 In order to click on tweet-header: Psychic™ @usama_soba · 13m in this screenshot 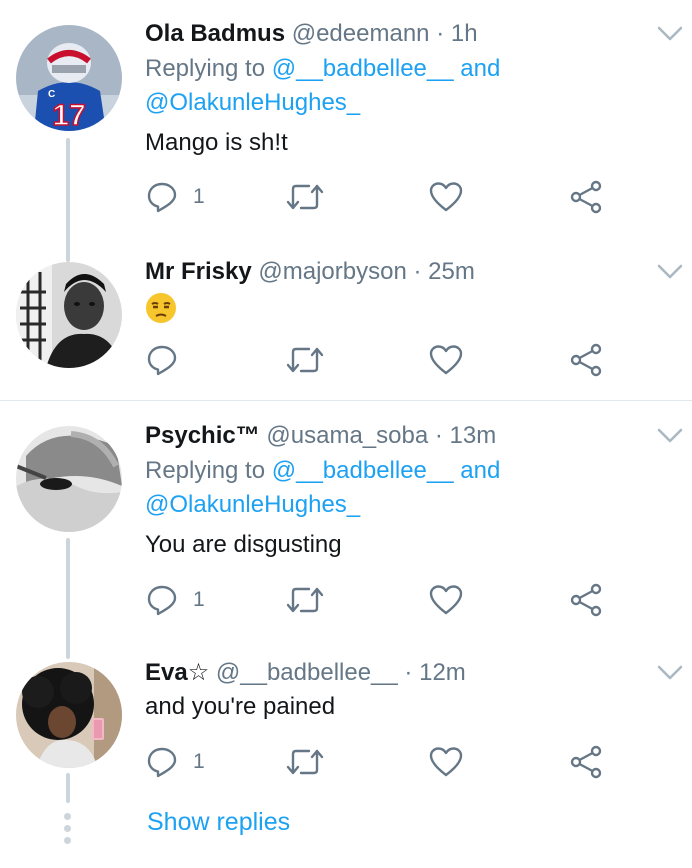, I will do `click(320, 436)`.